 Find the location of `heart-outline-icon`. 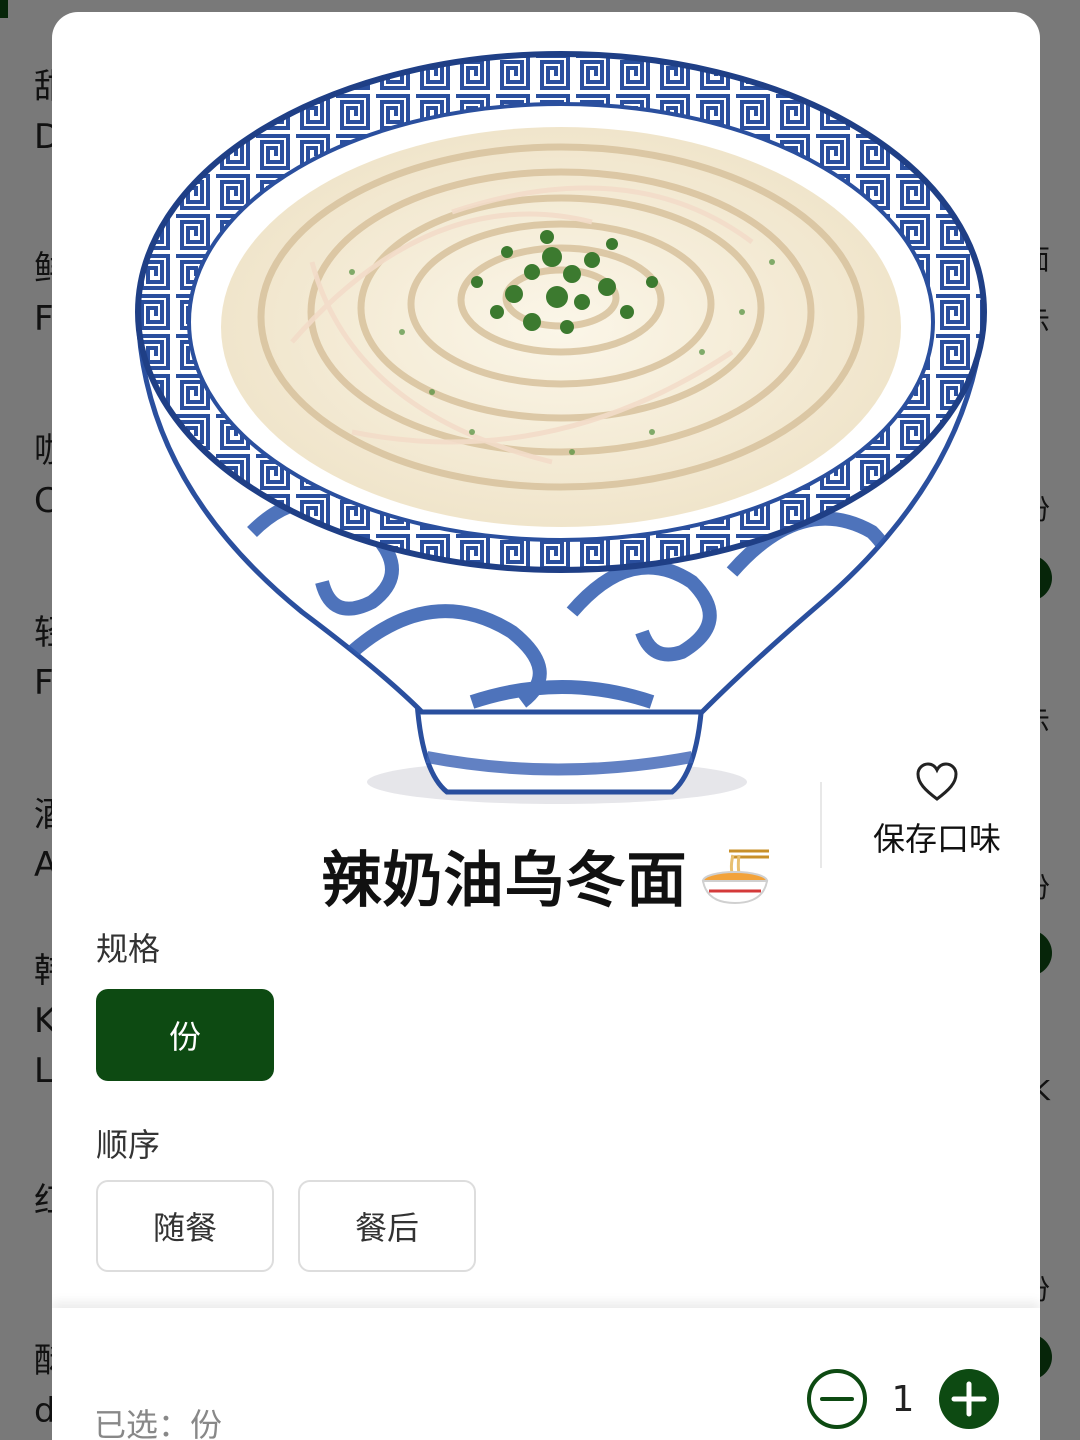

heart-outline-icon is located at coordinates (937, 781).